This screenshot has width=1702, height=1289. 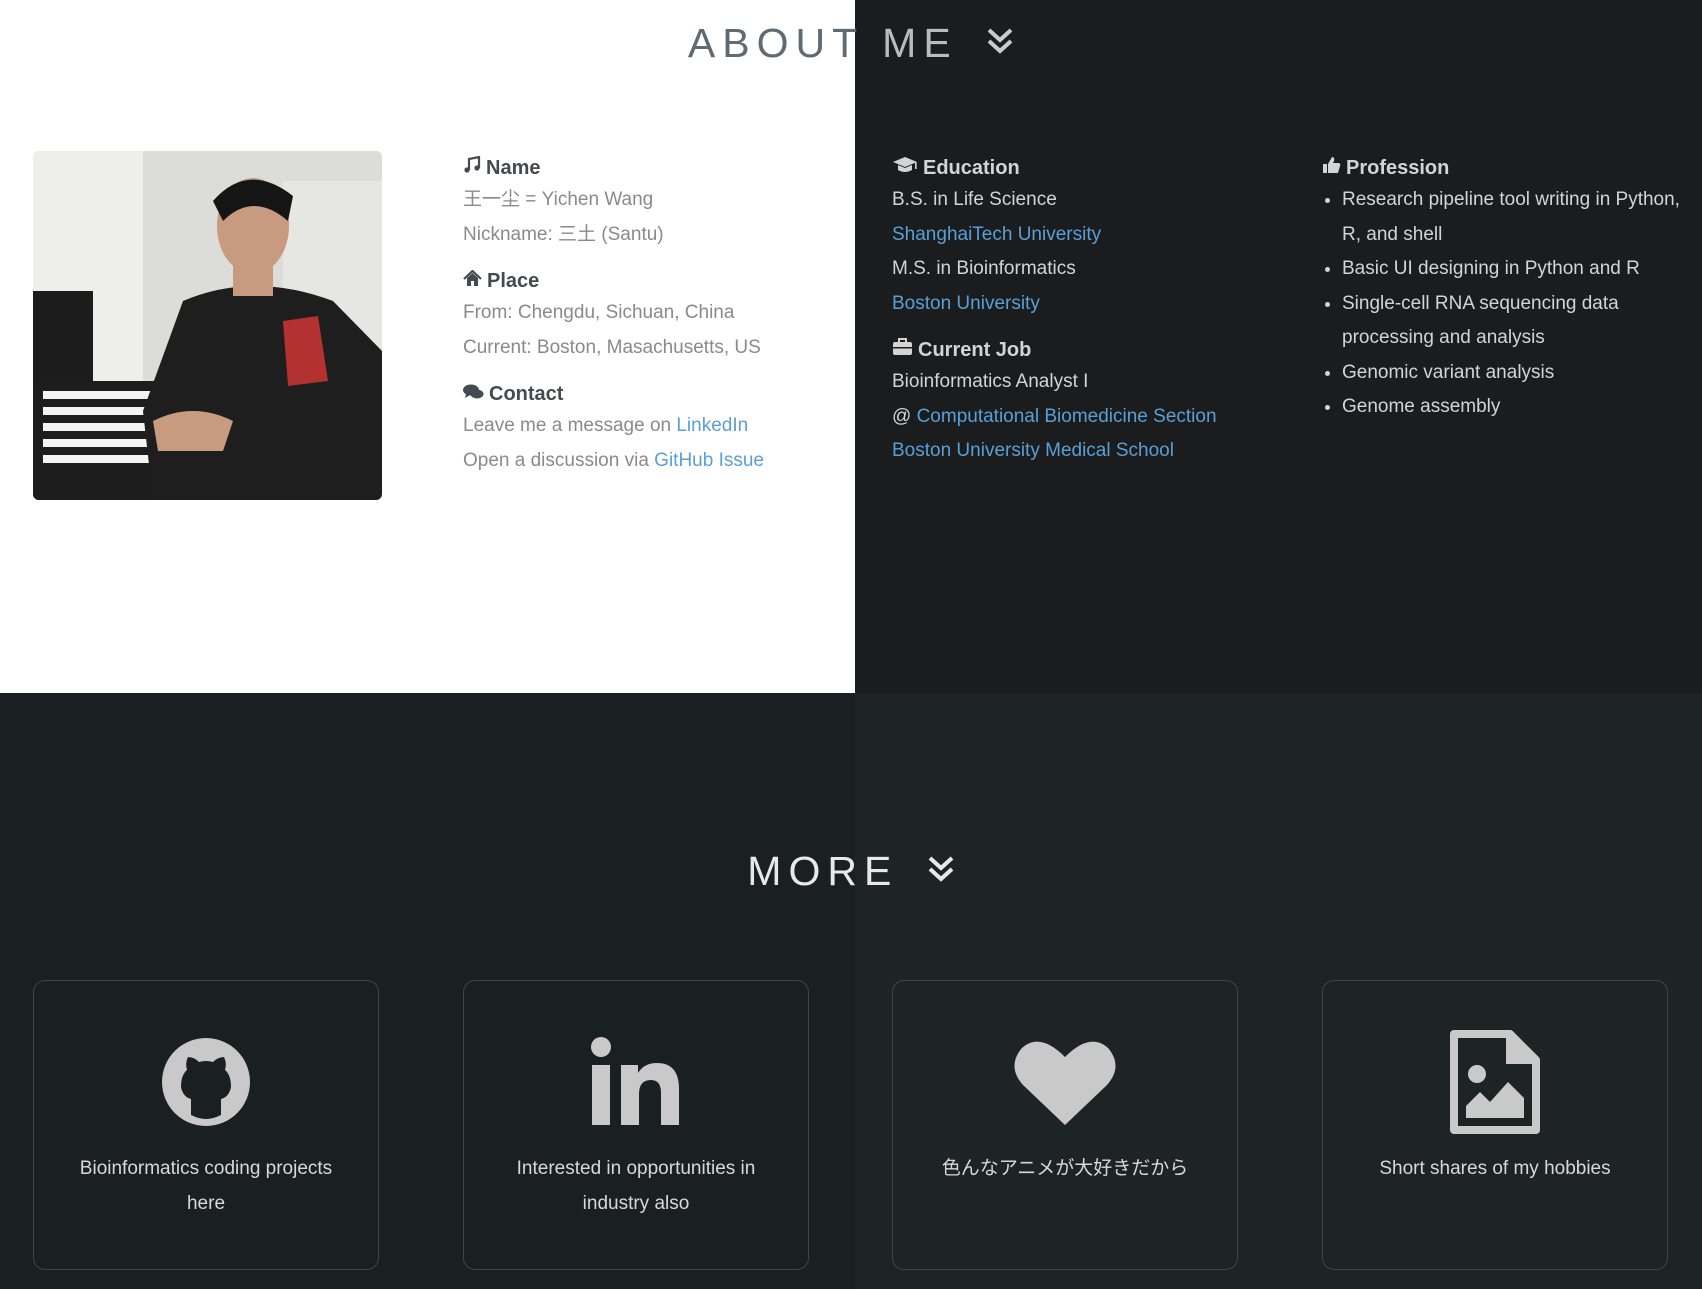 What do you see at coordinates (472, 281) in the screenshot?
I see `home-icon` at bounding box center [472, 281].